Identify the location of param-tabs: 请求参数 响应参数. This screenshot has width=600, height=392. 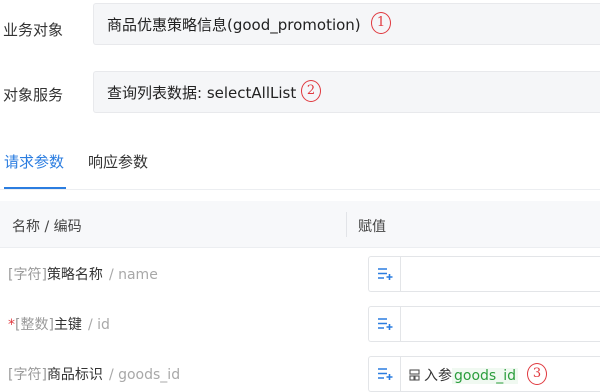
(300, 165).